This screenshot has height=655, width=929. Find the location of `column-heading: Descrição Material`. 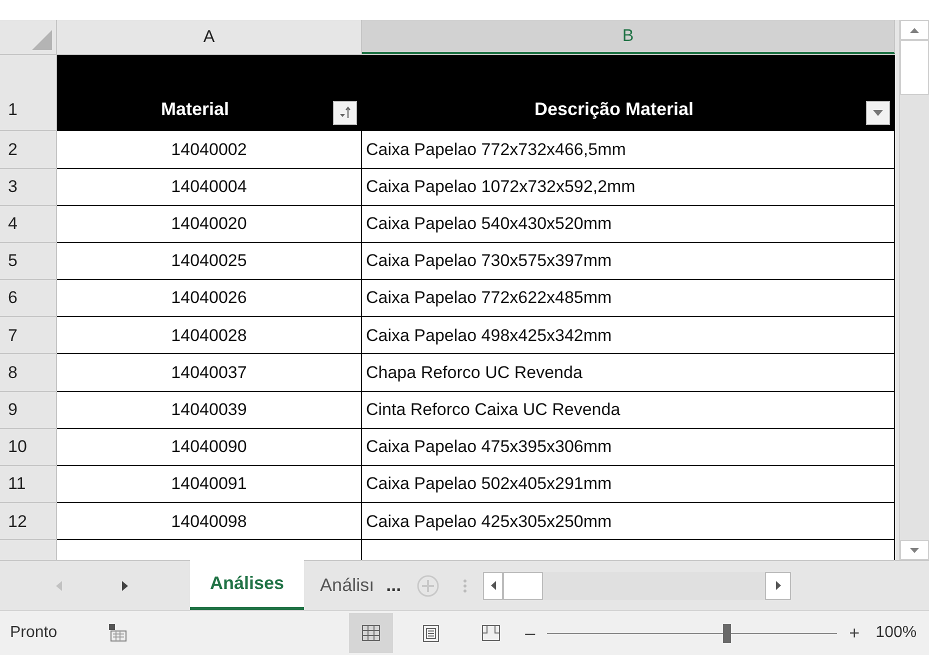

column-heading: Descrição Material is located at coordinates (614, 110).